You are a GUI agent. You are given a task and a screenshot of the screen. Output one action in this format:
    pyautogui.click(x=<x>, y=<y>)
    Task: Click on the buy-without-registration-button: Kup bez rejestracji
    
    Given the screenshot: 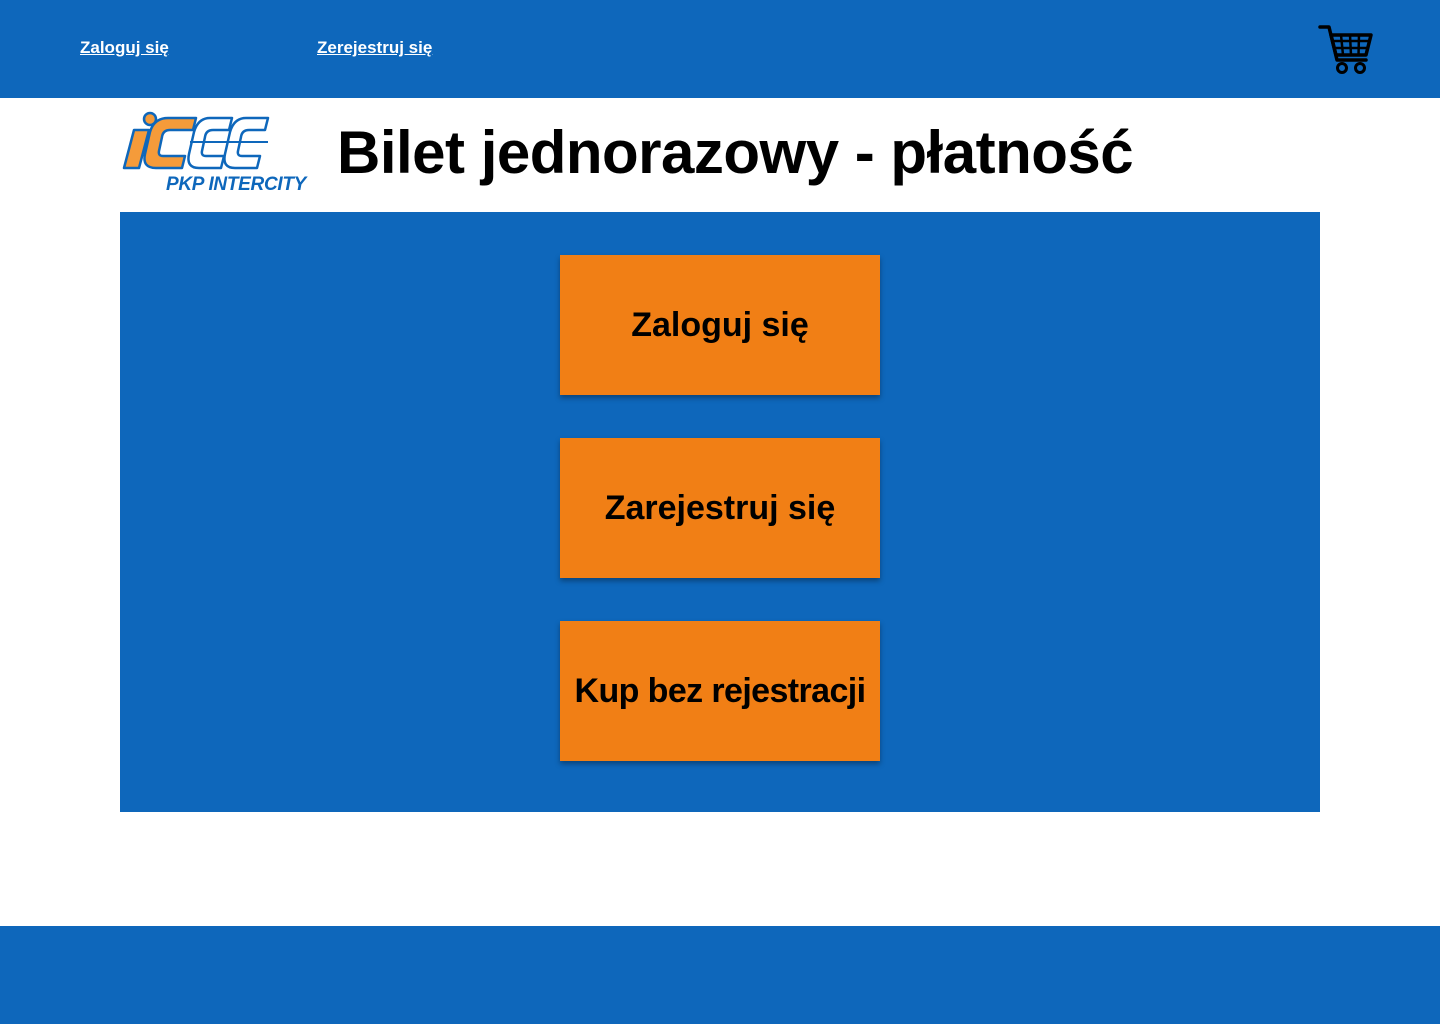 What is the action you would take?
    pyautogui.click(x=720, y=691)
    